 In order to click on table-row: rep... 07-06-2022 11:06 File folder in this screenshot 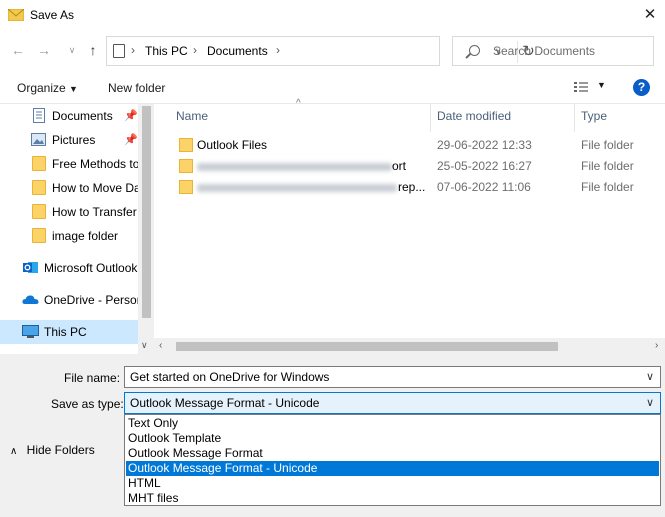, I will do `click(419, 187)`.